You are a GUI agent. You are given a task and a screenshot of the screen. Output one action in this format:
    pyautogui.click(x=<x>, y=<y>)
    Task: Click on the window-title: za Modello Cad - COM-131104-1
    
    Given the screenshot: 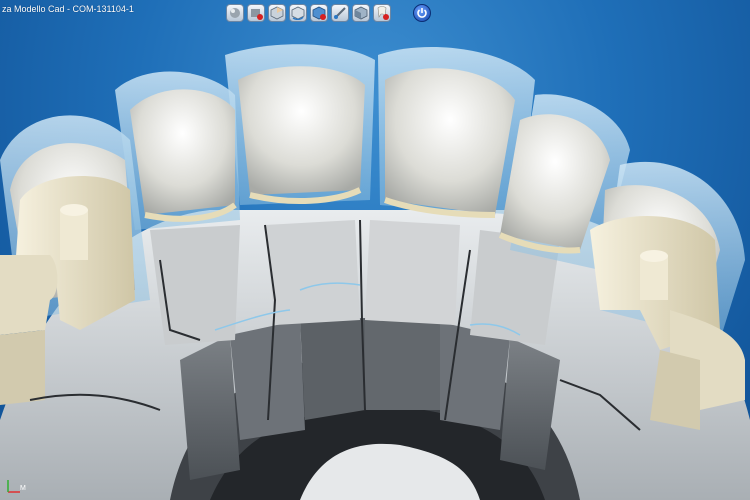 What is the action you would take?
    pyautogui.click(x=68, y=9)
    